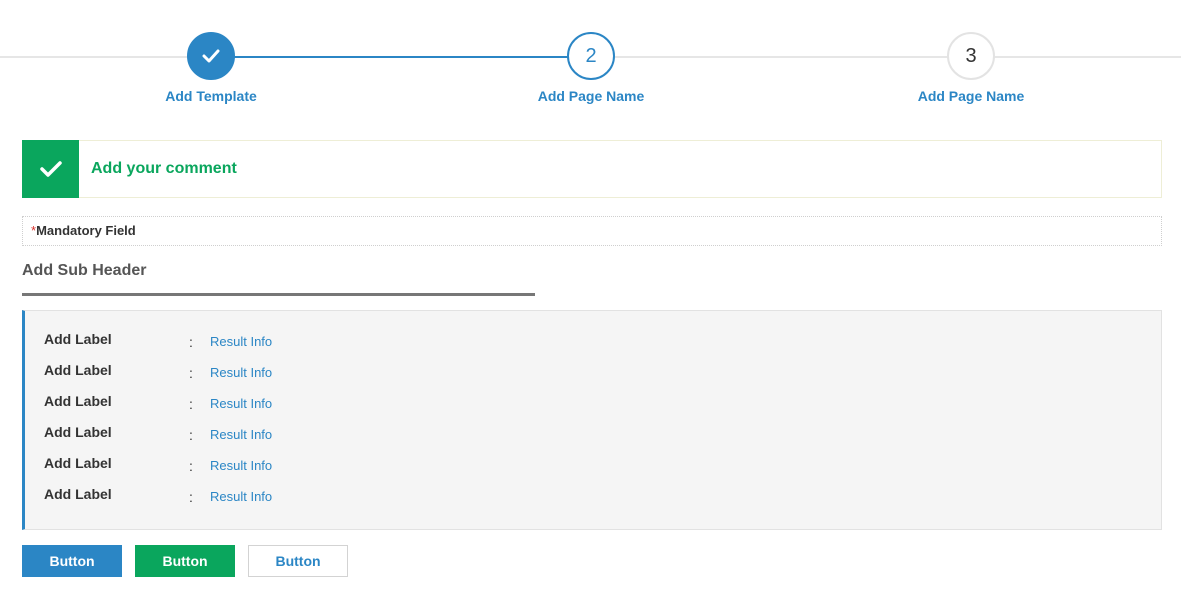 This screenshot has width=1181, height=593. Describe the element at coordinates (185, 561) in the screenshot. I see `success-button: Button` at that location.